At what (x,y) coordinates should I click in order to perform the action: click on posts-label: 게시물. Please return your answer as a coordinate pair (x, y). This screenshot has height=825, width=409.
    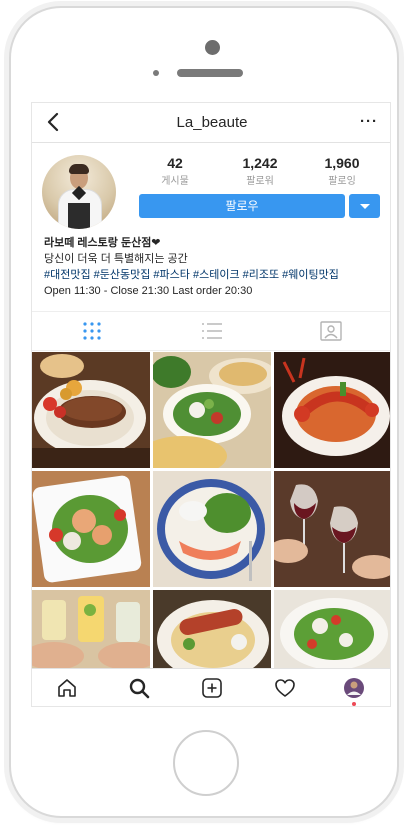
    Looking at the image, I should click on (175, 181).